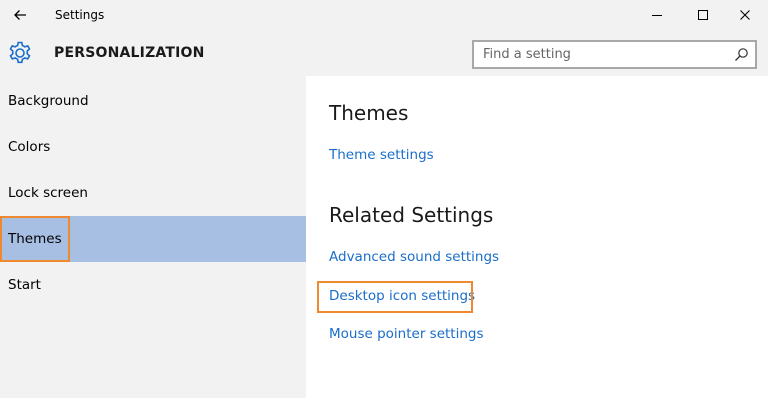  I want to click on maximize-button, so click(703, 15).